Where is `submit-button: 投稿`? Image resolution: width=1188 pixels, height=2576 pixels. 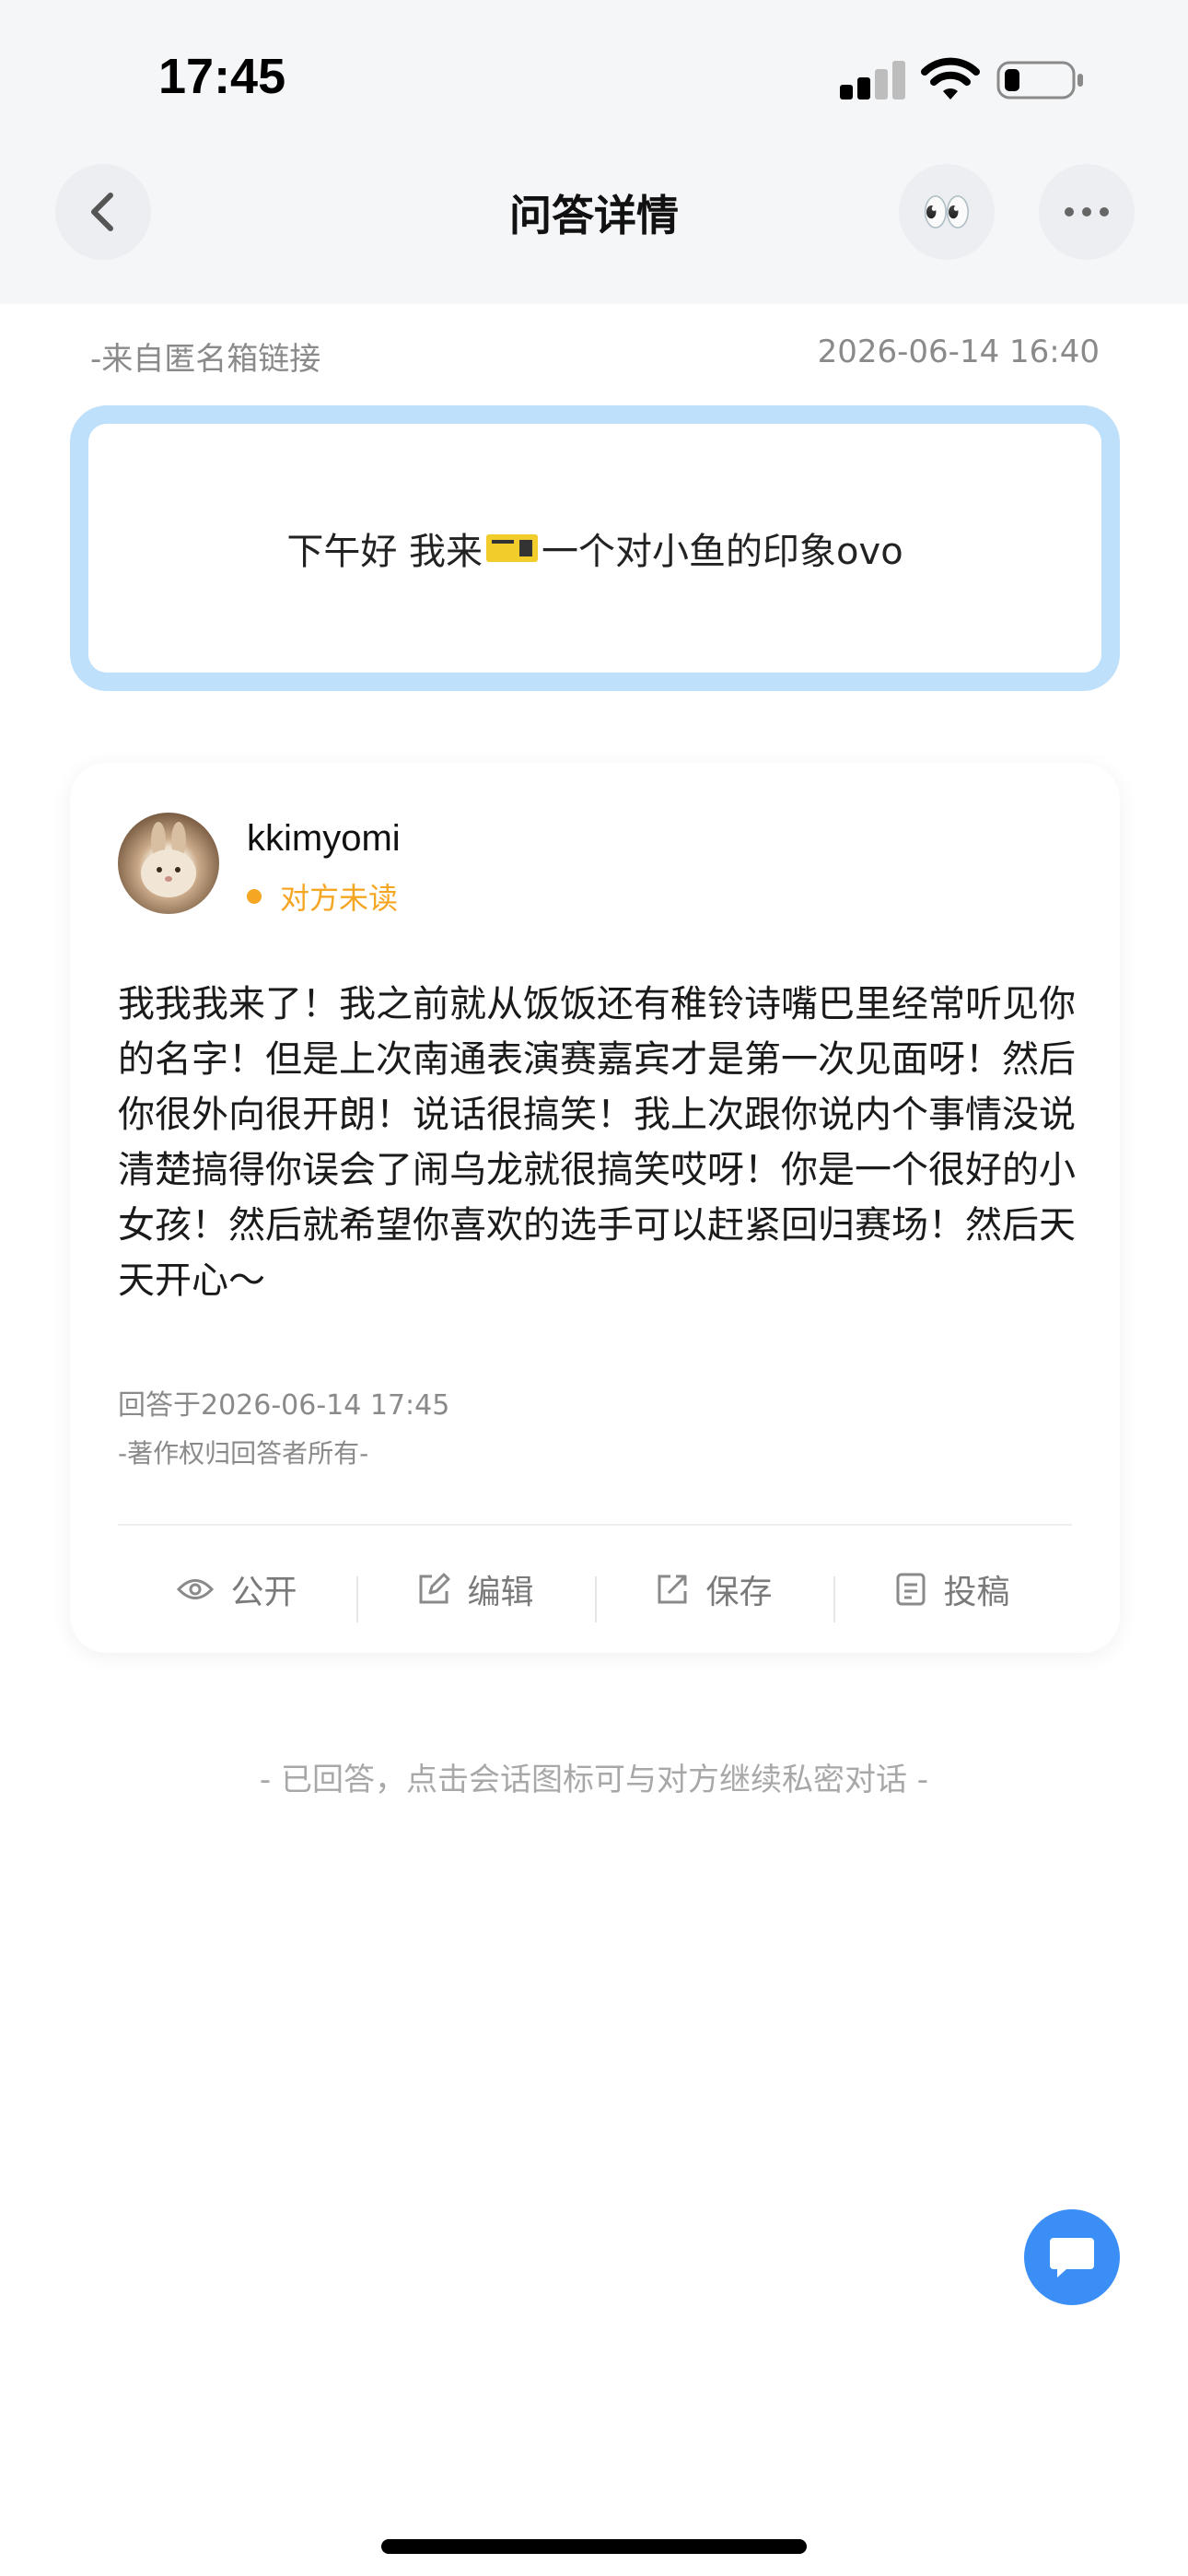 submit-button: 投稿 is located at coordinates (952, 1593).